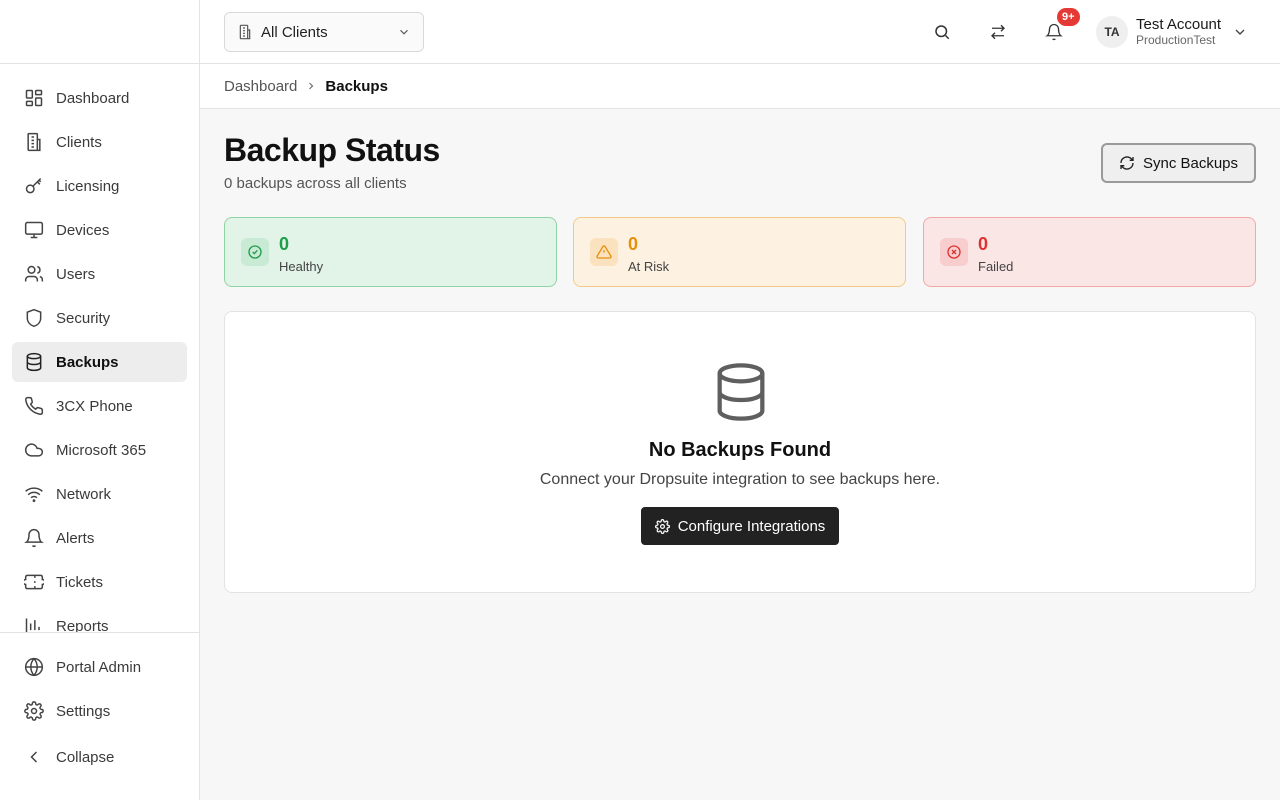  I want to click on x-circle-icon, so click(954, 252).